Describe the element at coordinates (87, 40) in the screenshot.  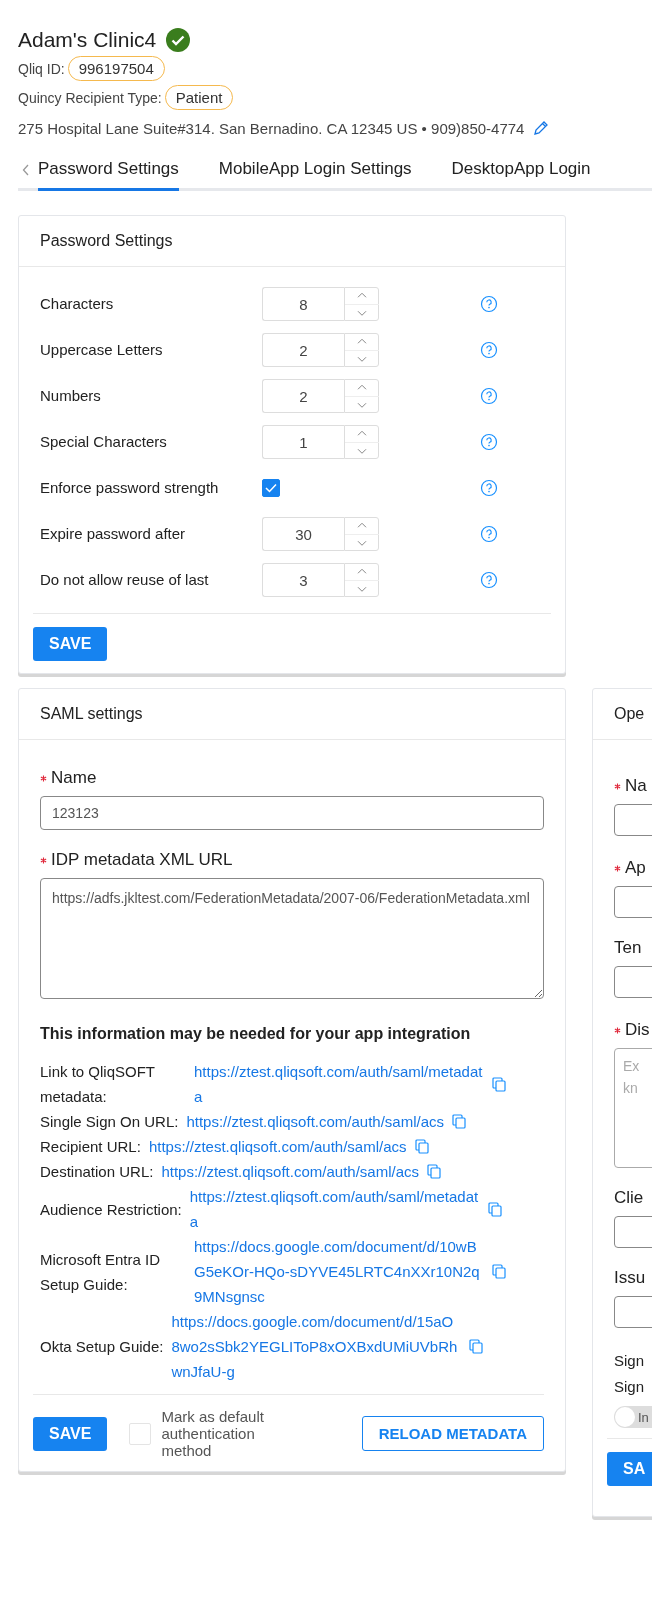
I see `clinic-title: Adam's Clinic4` at that location.